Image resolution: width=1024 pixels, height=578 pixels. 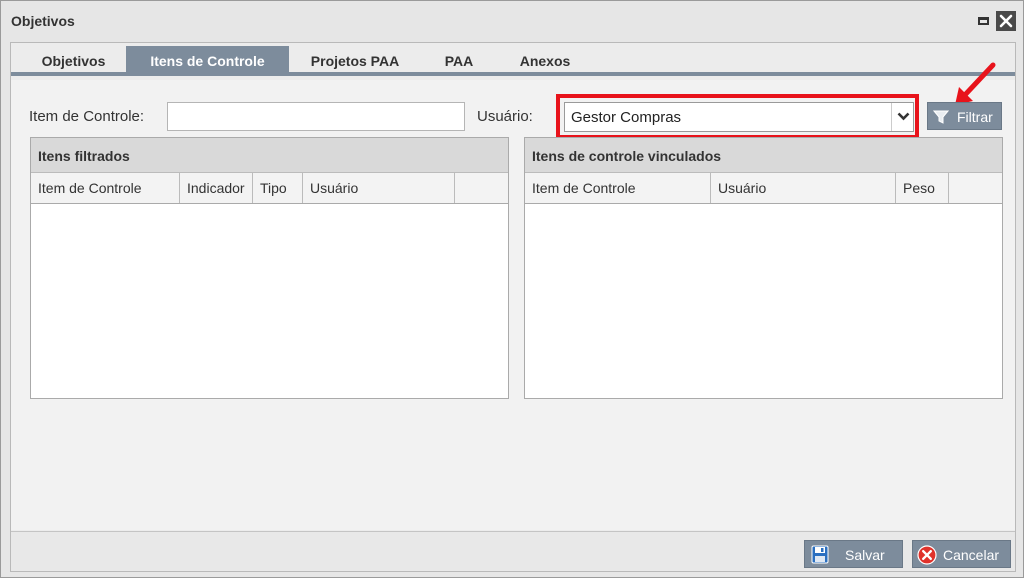 I want to click on close-icon, so click(x=1006, y=21).